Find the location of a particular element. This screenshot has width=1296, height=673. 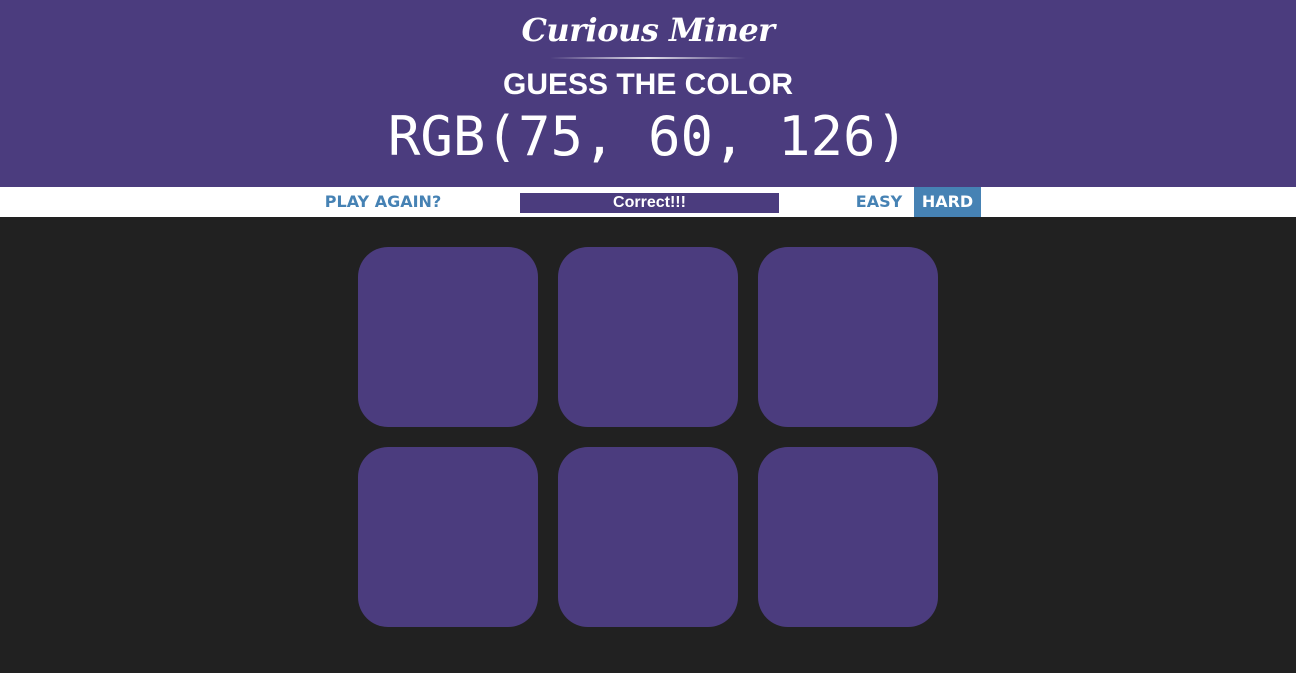

easy-mode-button: EASY is located at coordinates (879, 202).